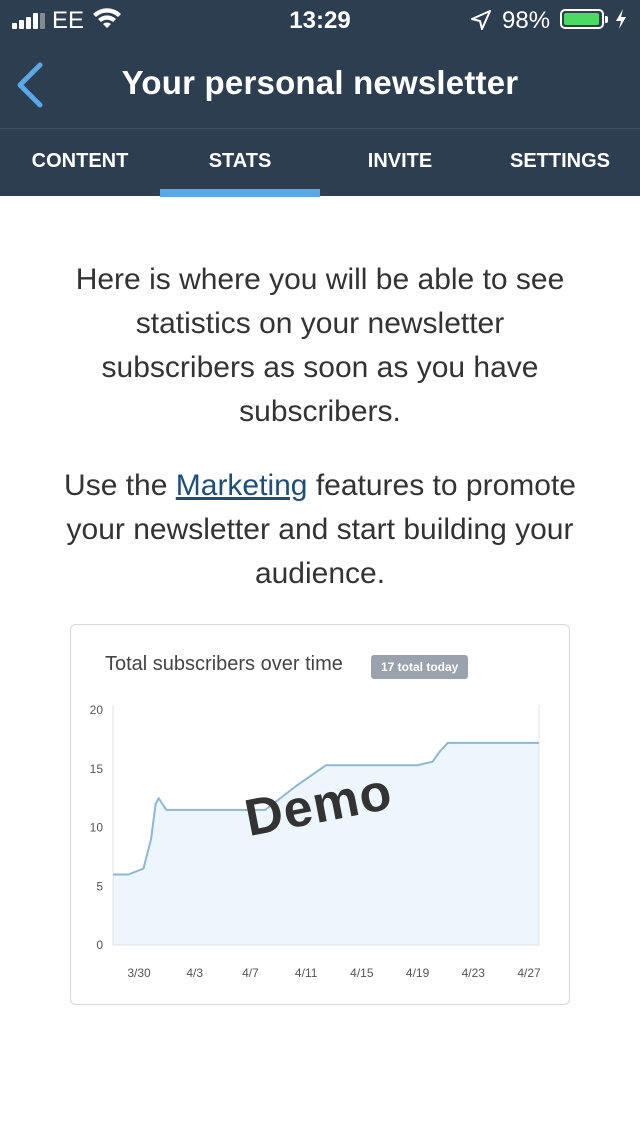 The image size is (640, 1136). Describe the element at coordinates (420, 667) in the screenshot. I see `total-today-badge: 17 total today` at that location.